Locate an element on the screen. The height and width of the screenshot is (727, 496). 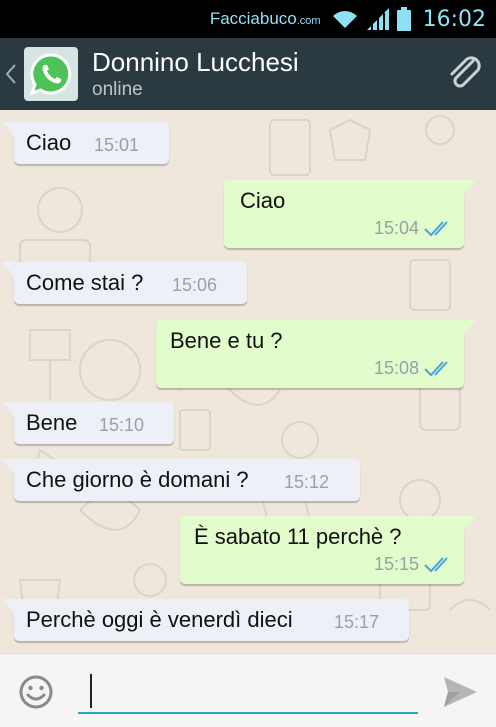
back-chevron-icon is located at coordinates (11, 74).